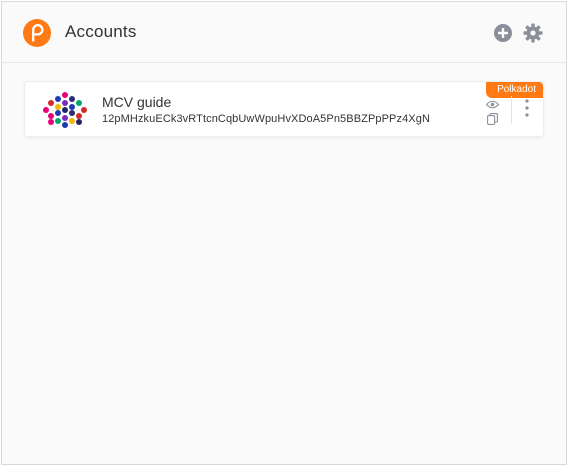 This screenshot has width=573, height=470. I want to click on account-identicon, so click(65, 110).